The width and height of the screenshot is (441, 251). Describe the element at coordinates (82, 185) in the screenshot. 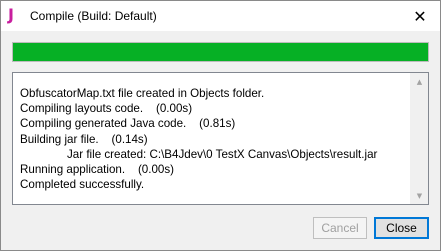

I see `log-line: Completed successfully.` at that location.